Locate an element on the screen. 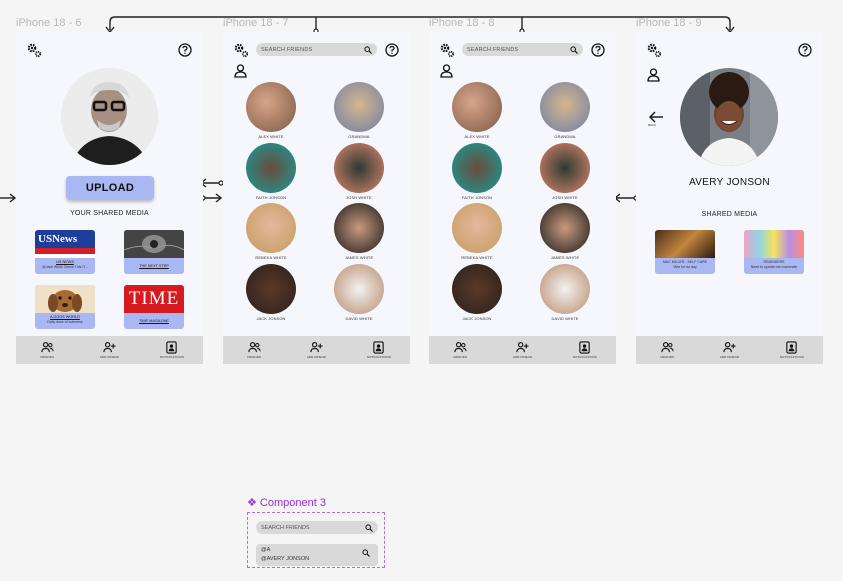 The width and height of the screenshot is (843, 581). component-result-item: @AVERY JONSON is located at coordinates (317, 559).